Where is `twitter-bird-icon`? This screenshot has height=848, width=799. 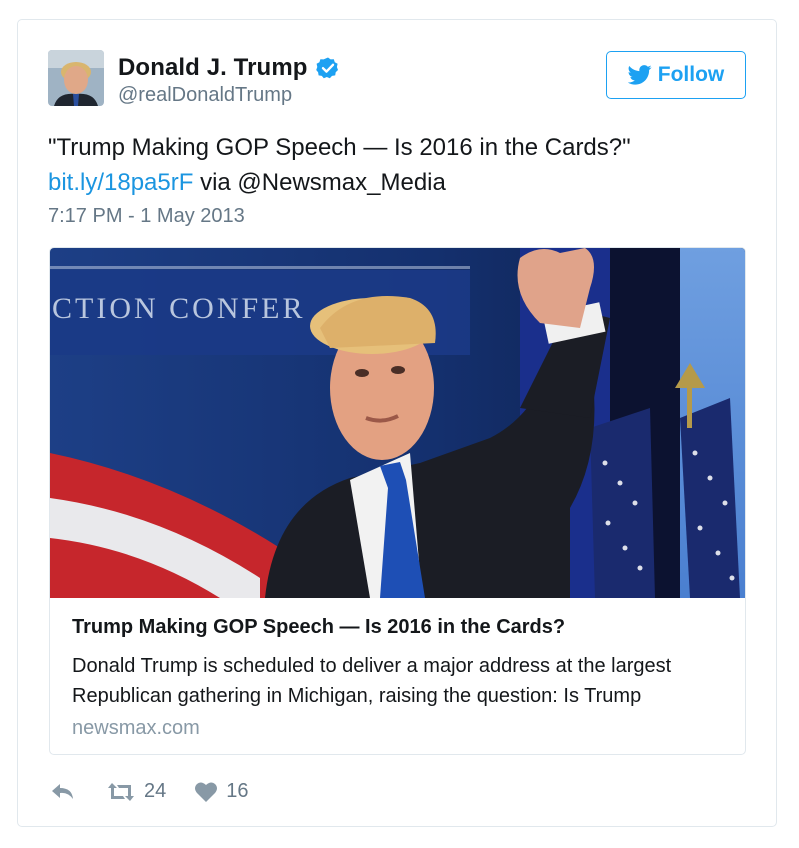
twitter-bird-icon is located at coordinates (639, 75).